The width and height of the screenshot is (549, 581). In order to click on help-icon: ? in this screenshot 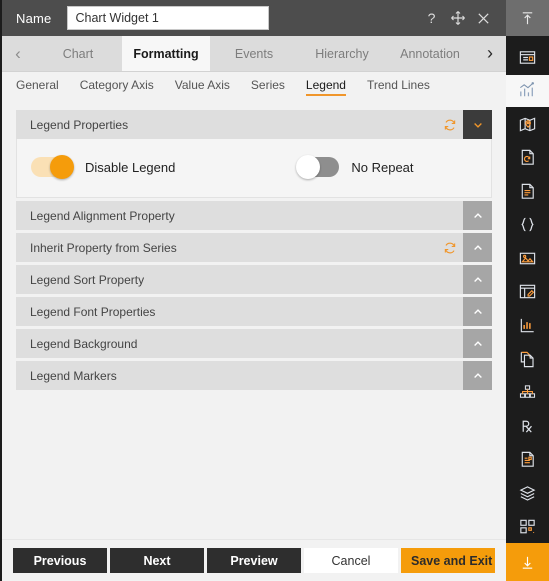, I will do `click(431, 18)`.